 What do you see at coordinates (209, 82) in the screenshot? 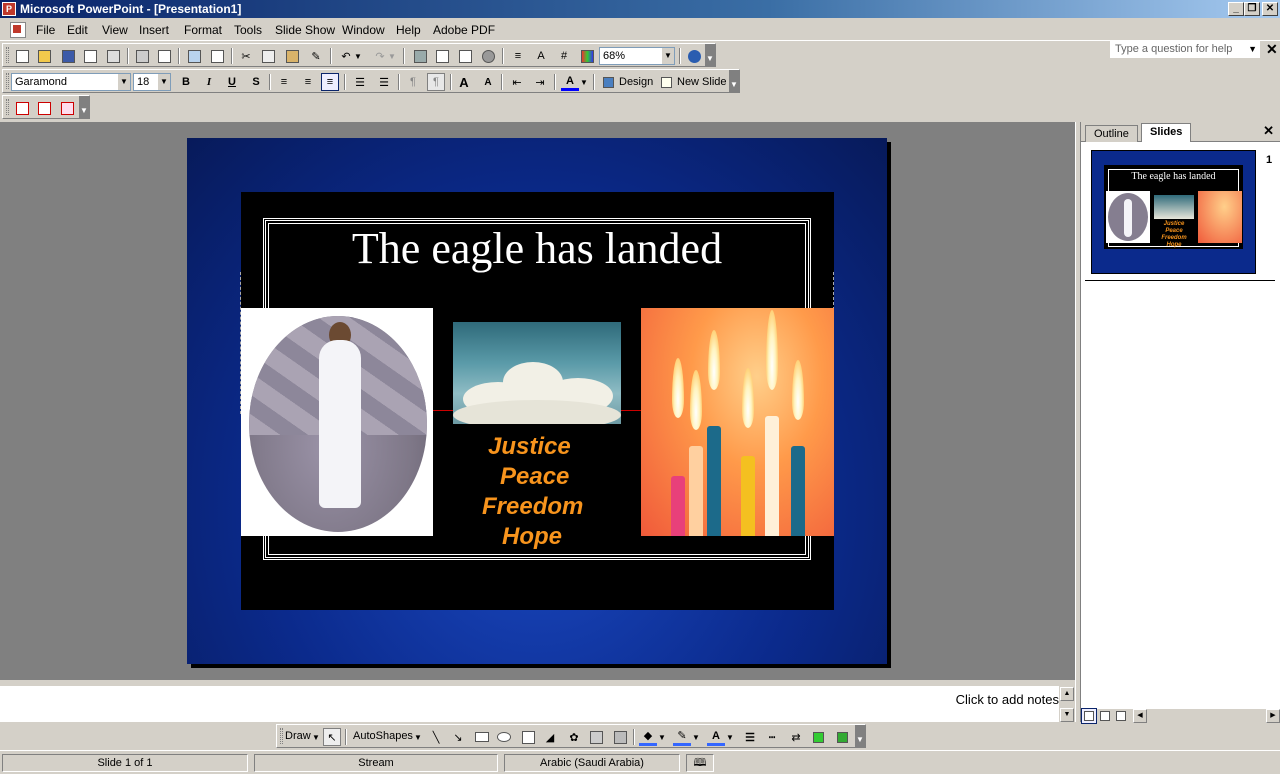
I see `italic-button: I` at bounding box center [209, 82].